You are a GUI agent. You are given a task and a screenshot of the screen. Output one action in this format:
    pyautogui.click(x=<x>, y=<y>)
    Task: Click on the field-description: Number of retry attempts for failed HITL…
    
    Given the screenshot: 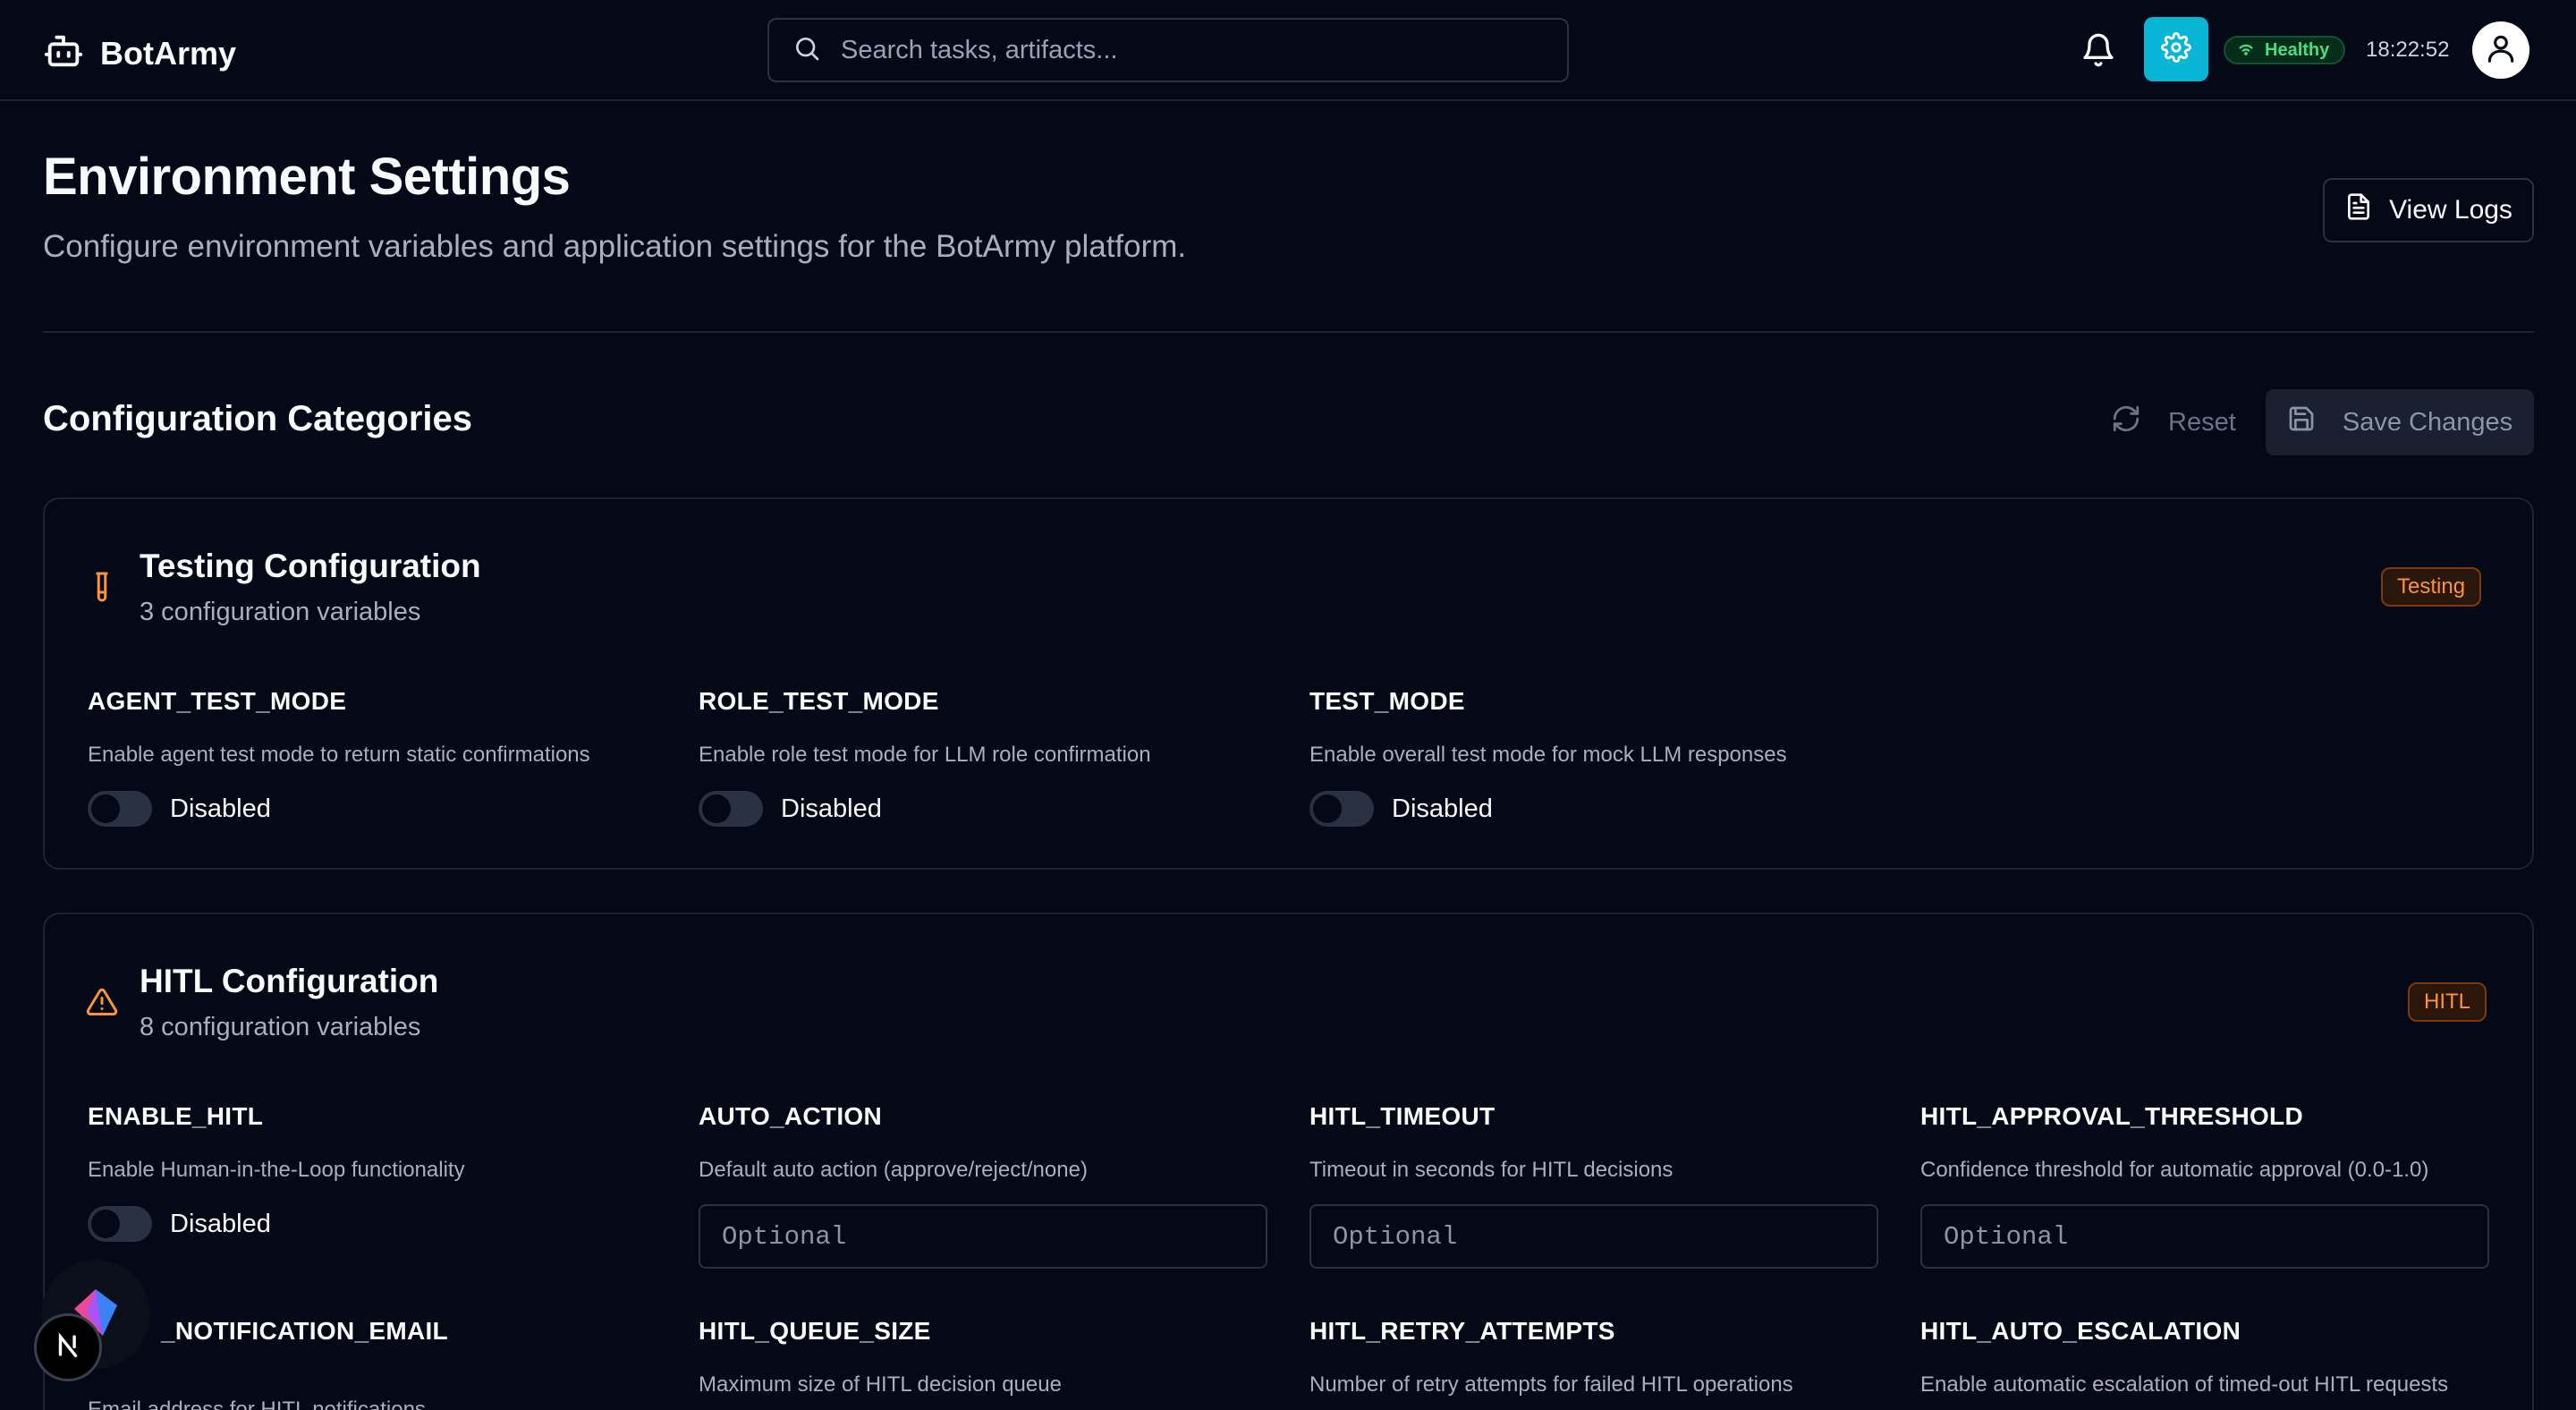 What is the action you would take?
    pyautogui.click(x=1551, y=1385)
    